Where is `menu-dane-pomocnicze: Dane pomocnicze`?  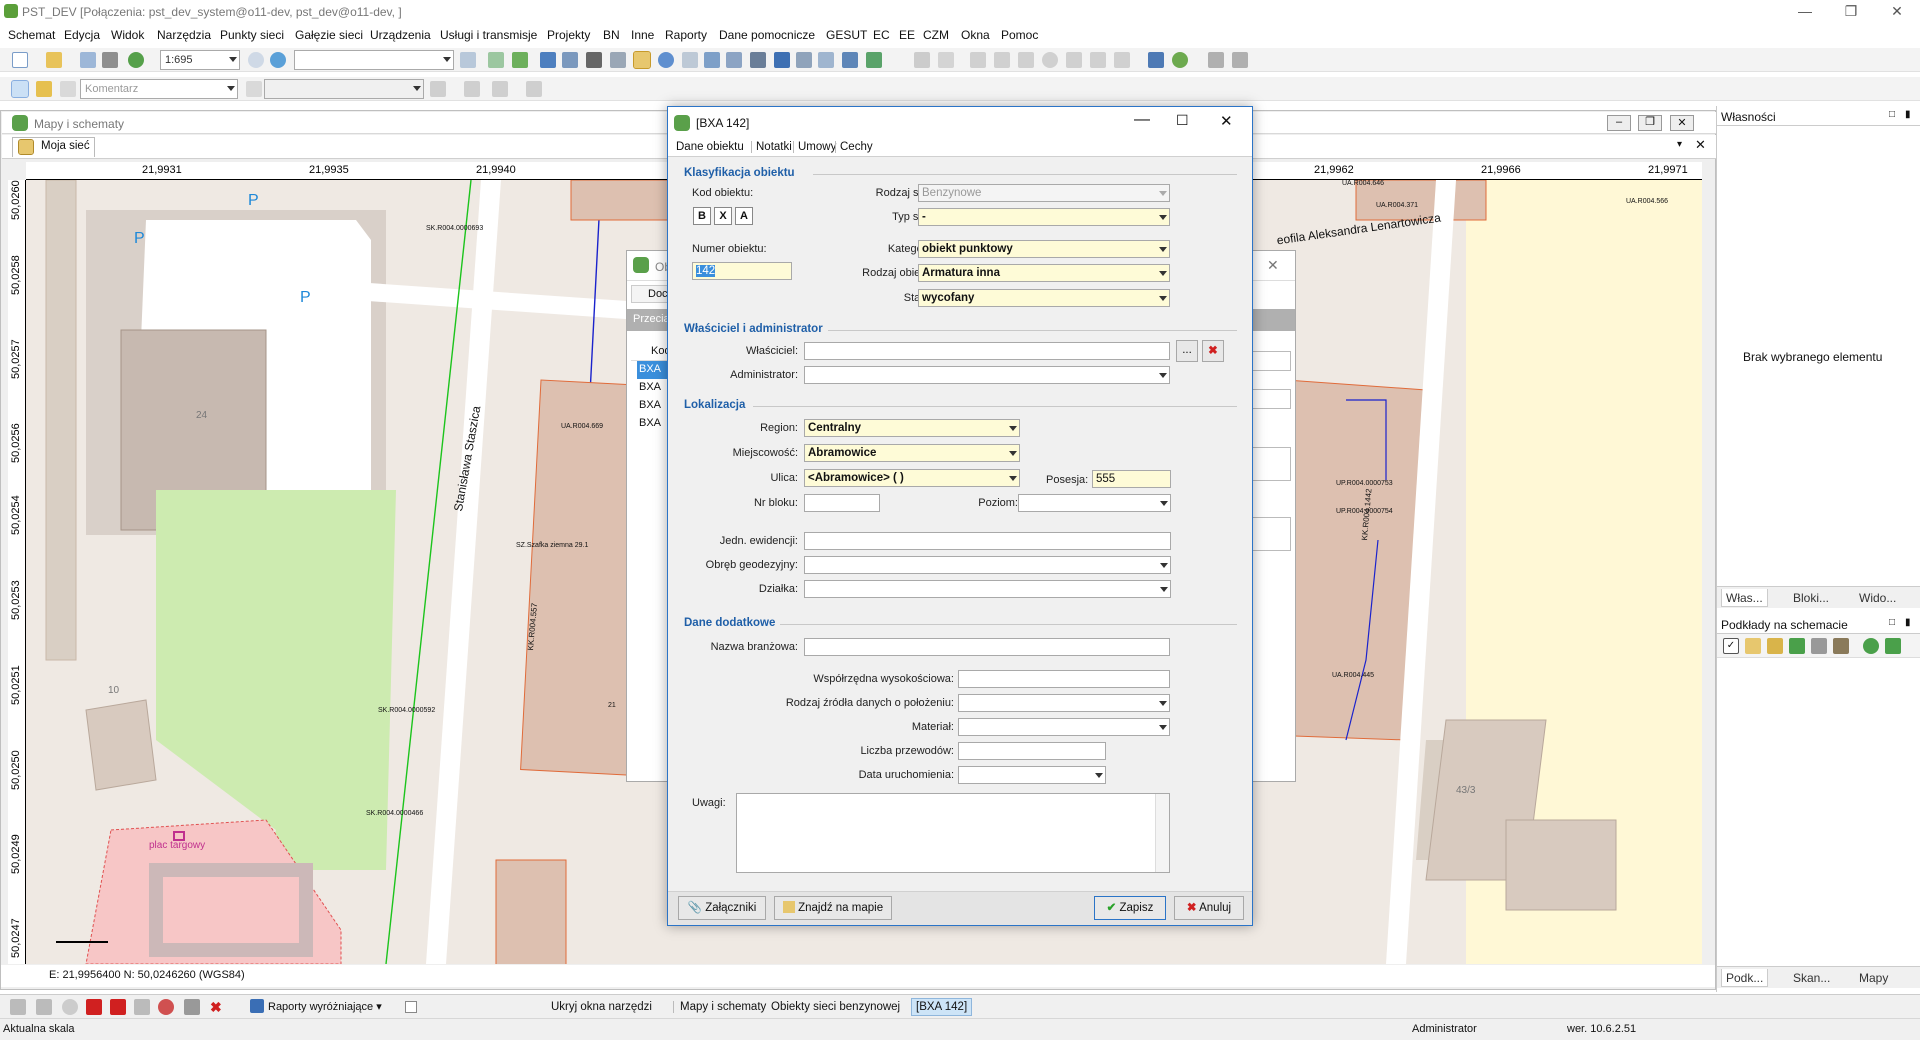
menu-dane-pomocnicze: Dane pomocnicze is located at coordinates (767, 35).